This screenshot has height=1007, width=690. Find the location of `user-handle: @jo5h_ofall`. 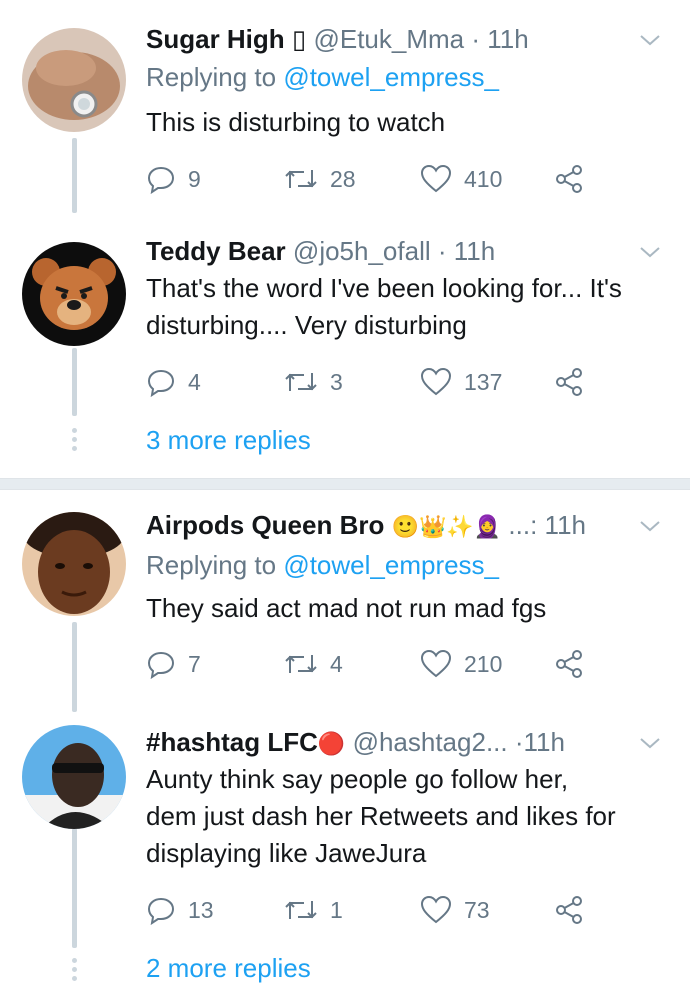

user-handle: @jo5h_ofall is located at coordinates (362, 251).